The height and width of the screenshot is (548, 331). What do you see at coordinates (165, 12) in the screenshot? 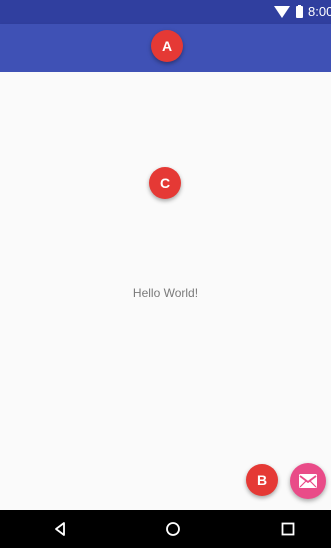
I see `status-bar: 8:00` at bounding box center [165, 12].